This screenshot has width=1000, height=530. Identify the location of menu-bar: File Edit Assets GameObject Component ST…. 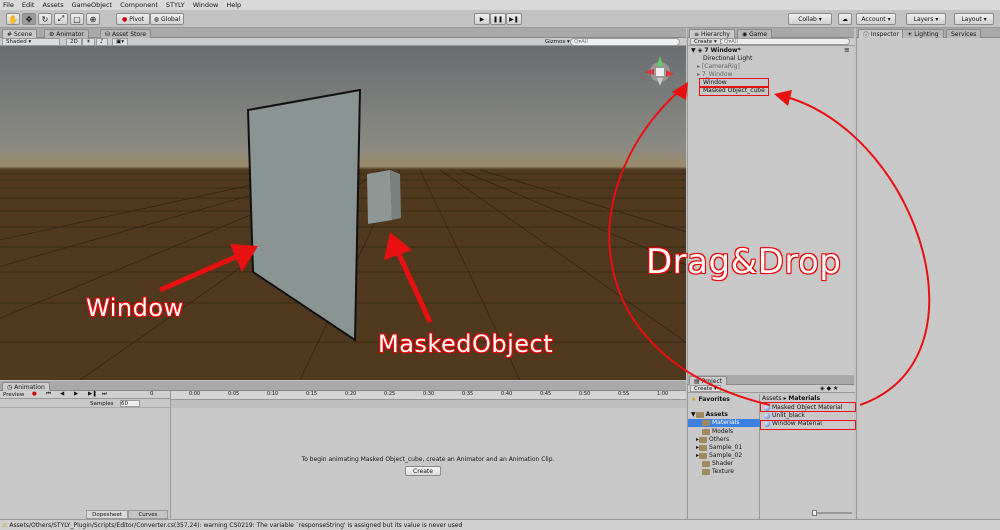
(500, 5).